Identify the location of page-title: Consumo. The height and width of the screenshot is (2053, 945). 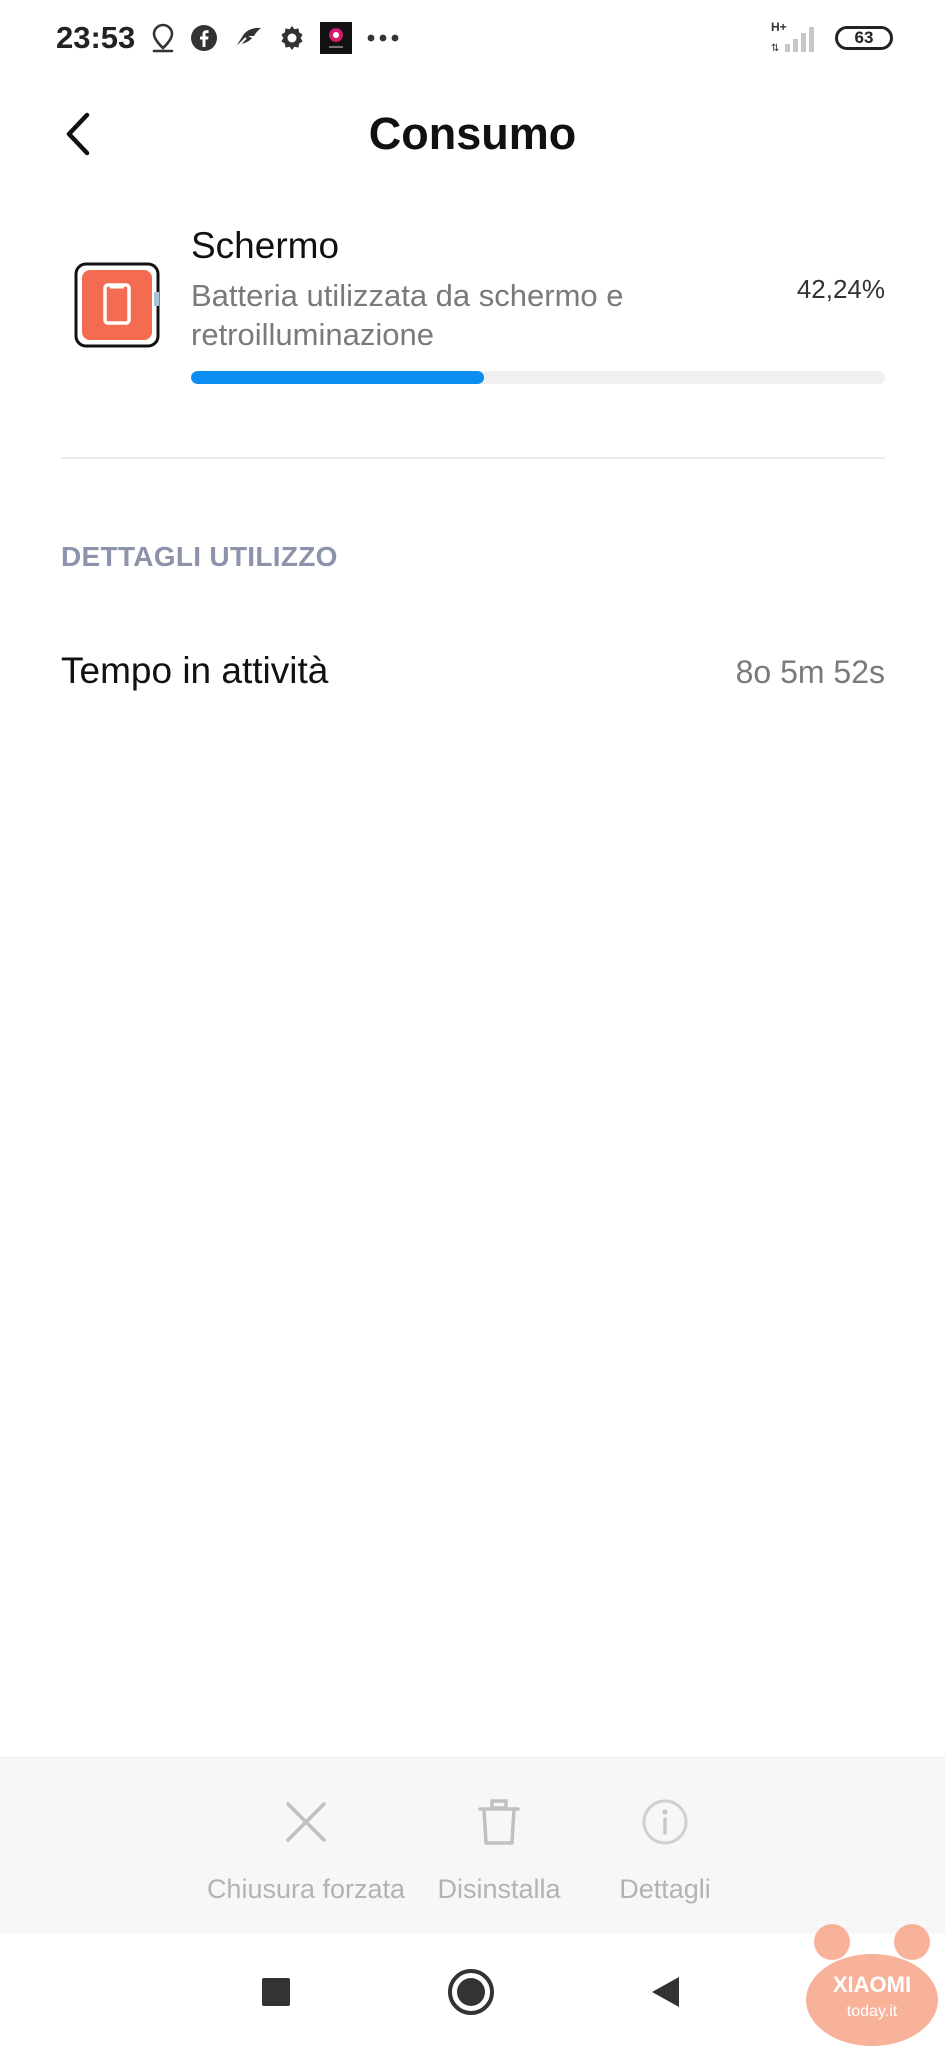
(472, 133).